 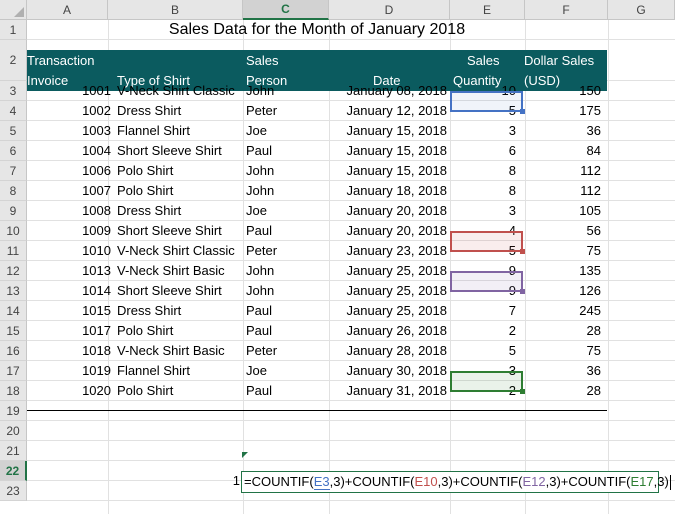 What do you see at coordinates (286, 10) in the screenshot?
I see `column-header-c: C` at bounding box center [286, 10].